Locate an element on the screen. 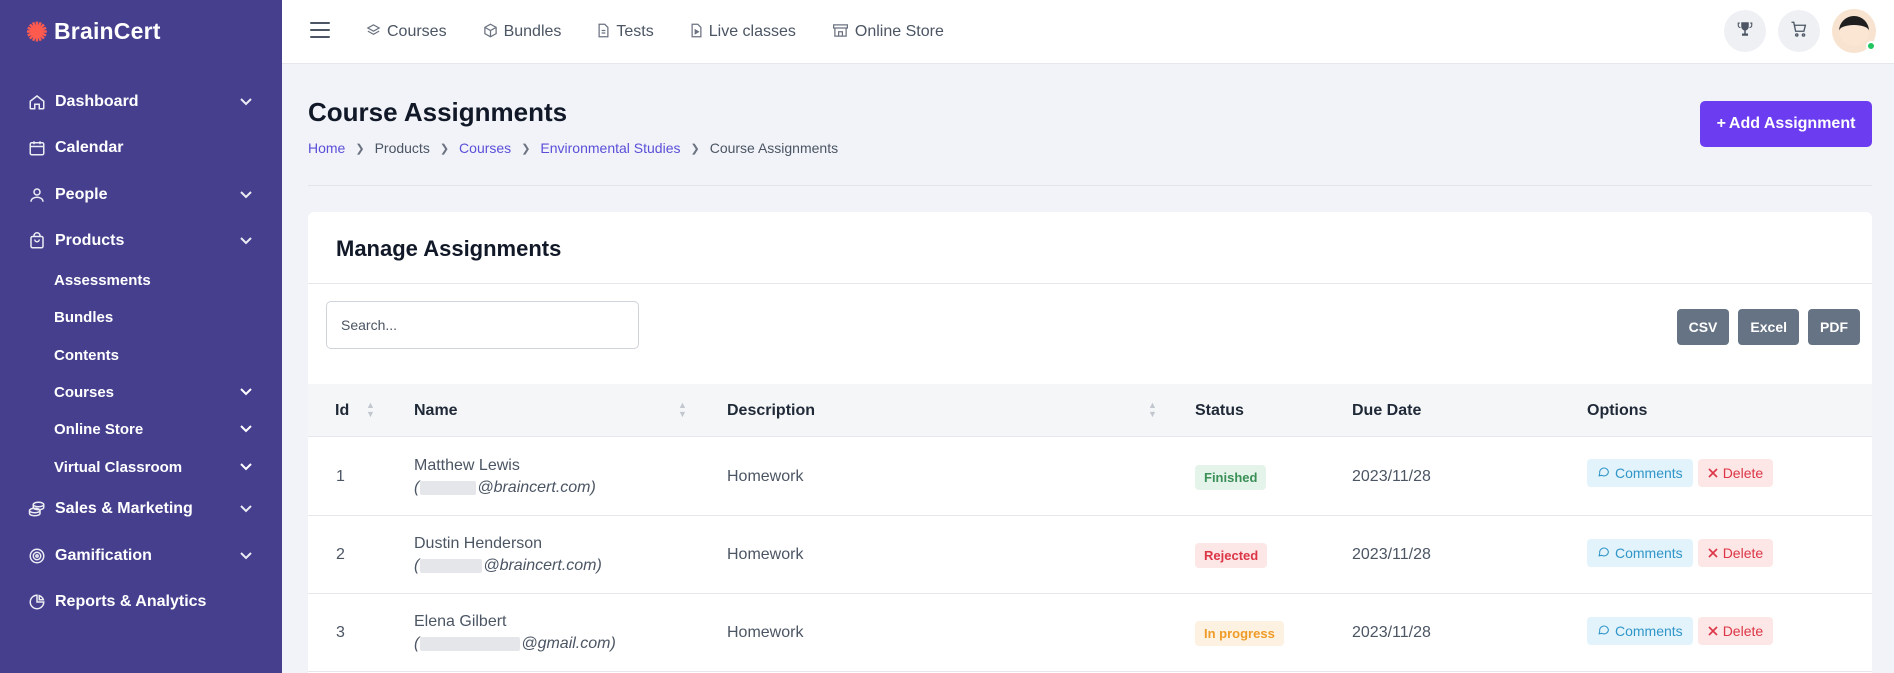  sidebar-item-sales-marketing: Sales & Marketing is located at coordinates (141, 509).